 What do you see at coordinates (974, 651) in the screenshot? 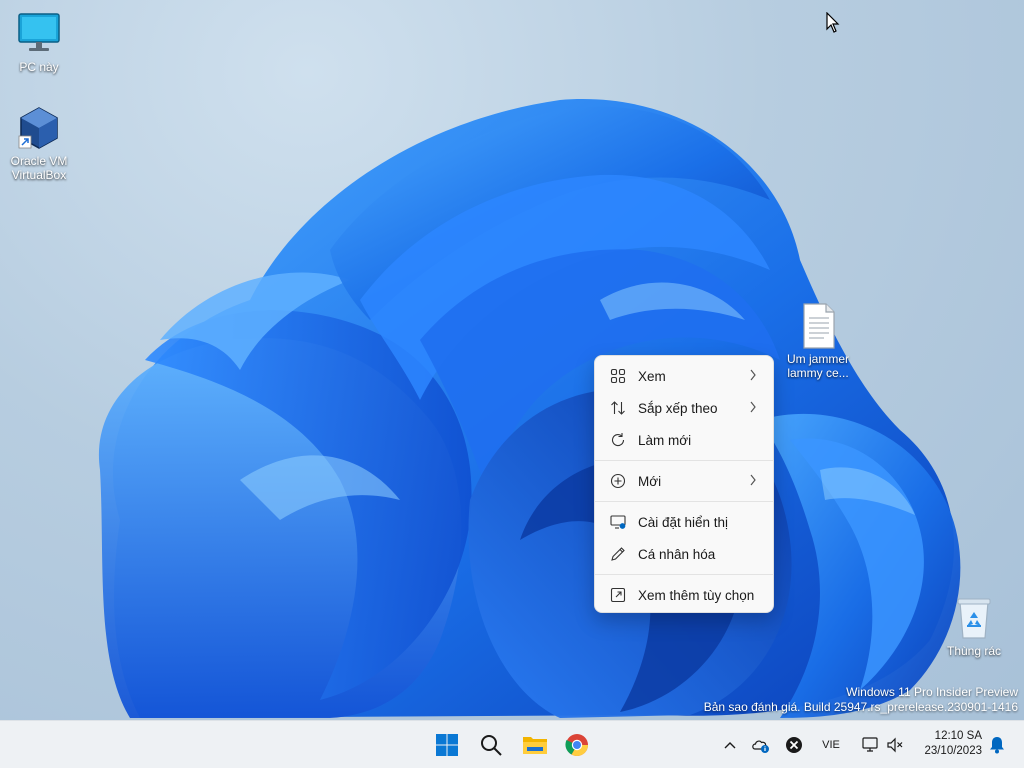
I see `desktop-icon-label: Thùng rác` at bounding box center [974, 651].